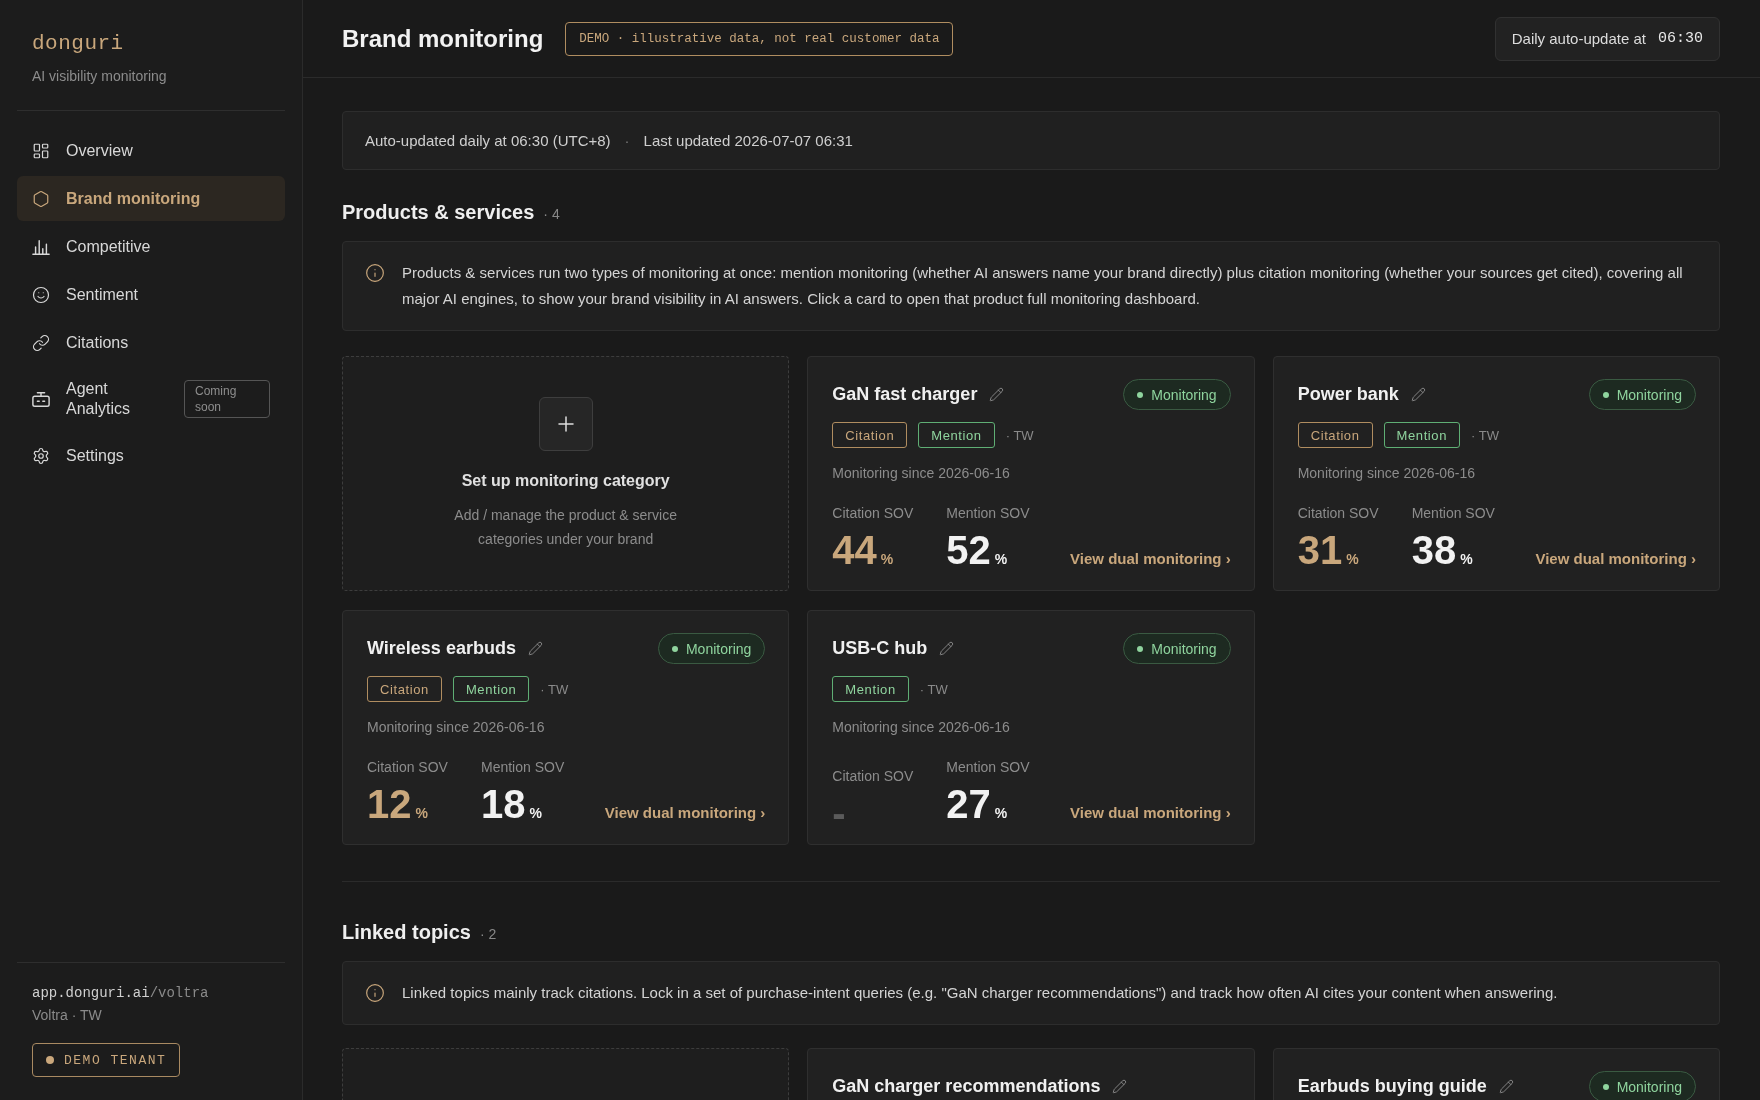 This screenshot has width=1760, height=1100. What do you see at coordinates (1043, 286) in the screenshot?
I see `info-text: Products & services run two types of monitoring at once: mention monitoring (whether AI answers name your brand directly) plus citation monitoring (whether your sources get cited), covering all major AI engines, to show your brand visibility in AI answers. Click a card to open that product full monitoring dashboard.` at bounding box center [1043, 286].